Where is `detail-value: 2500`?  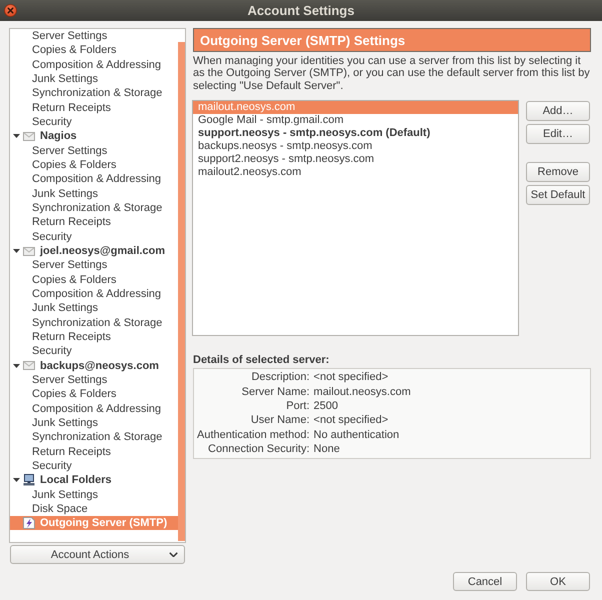
detail-value: 2500 is located at coordinates (326, 406).